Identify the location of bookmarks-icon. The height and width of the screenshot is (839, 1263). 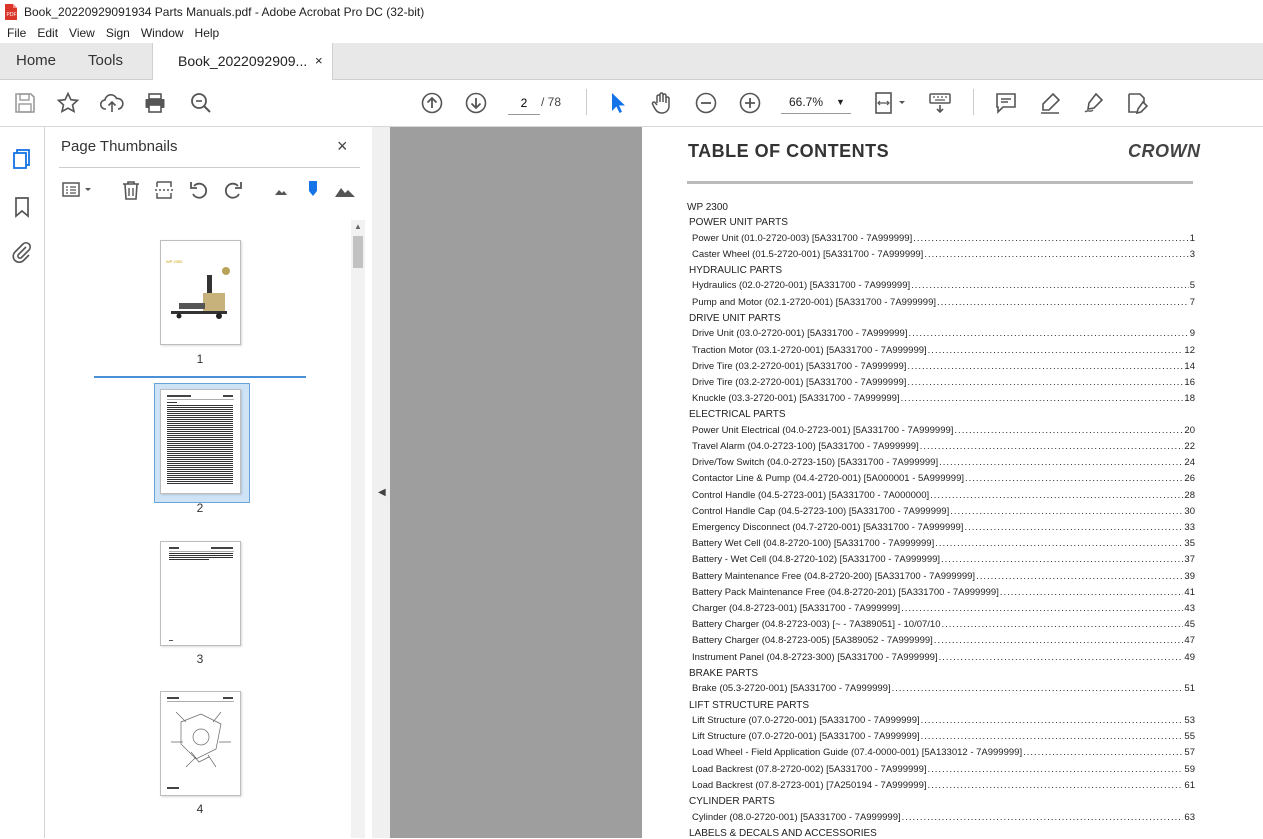
(22, 207).